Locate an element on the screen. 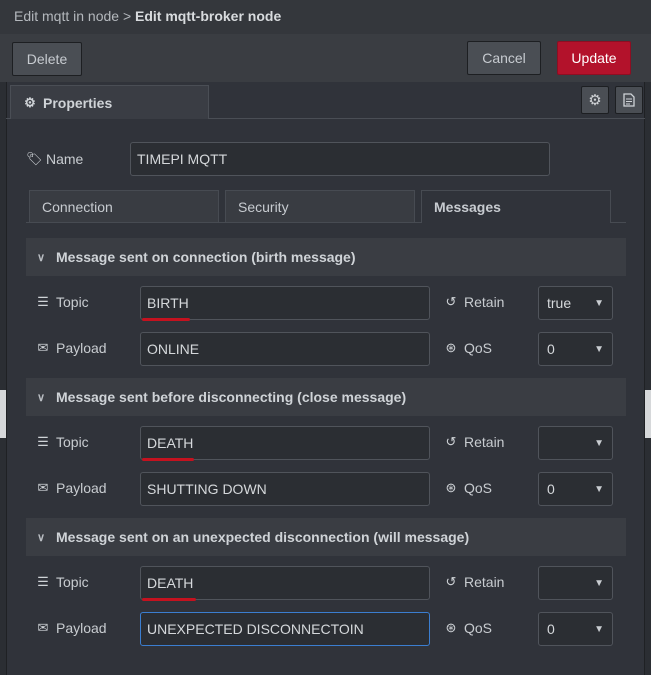  properties-tab-label: Properties is located at coordinates (78, 102).